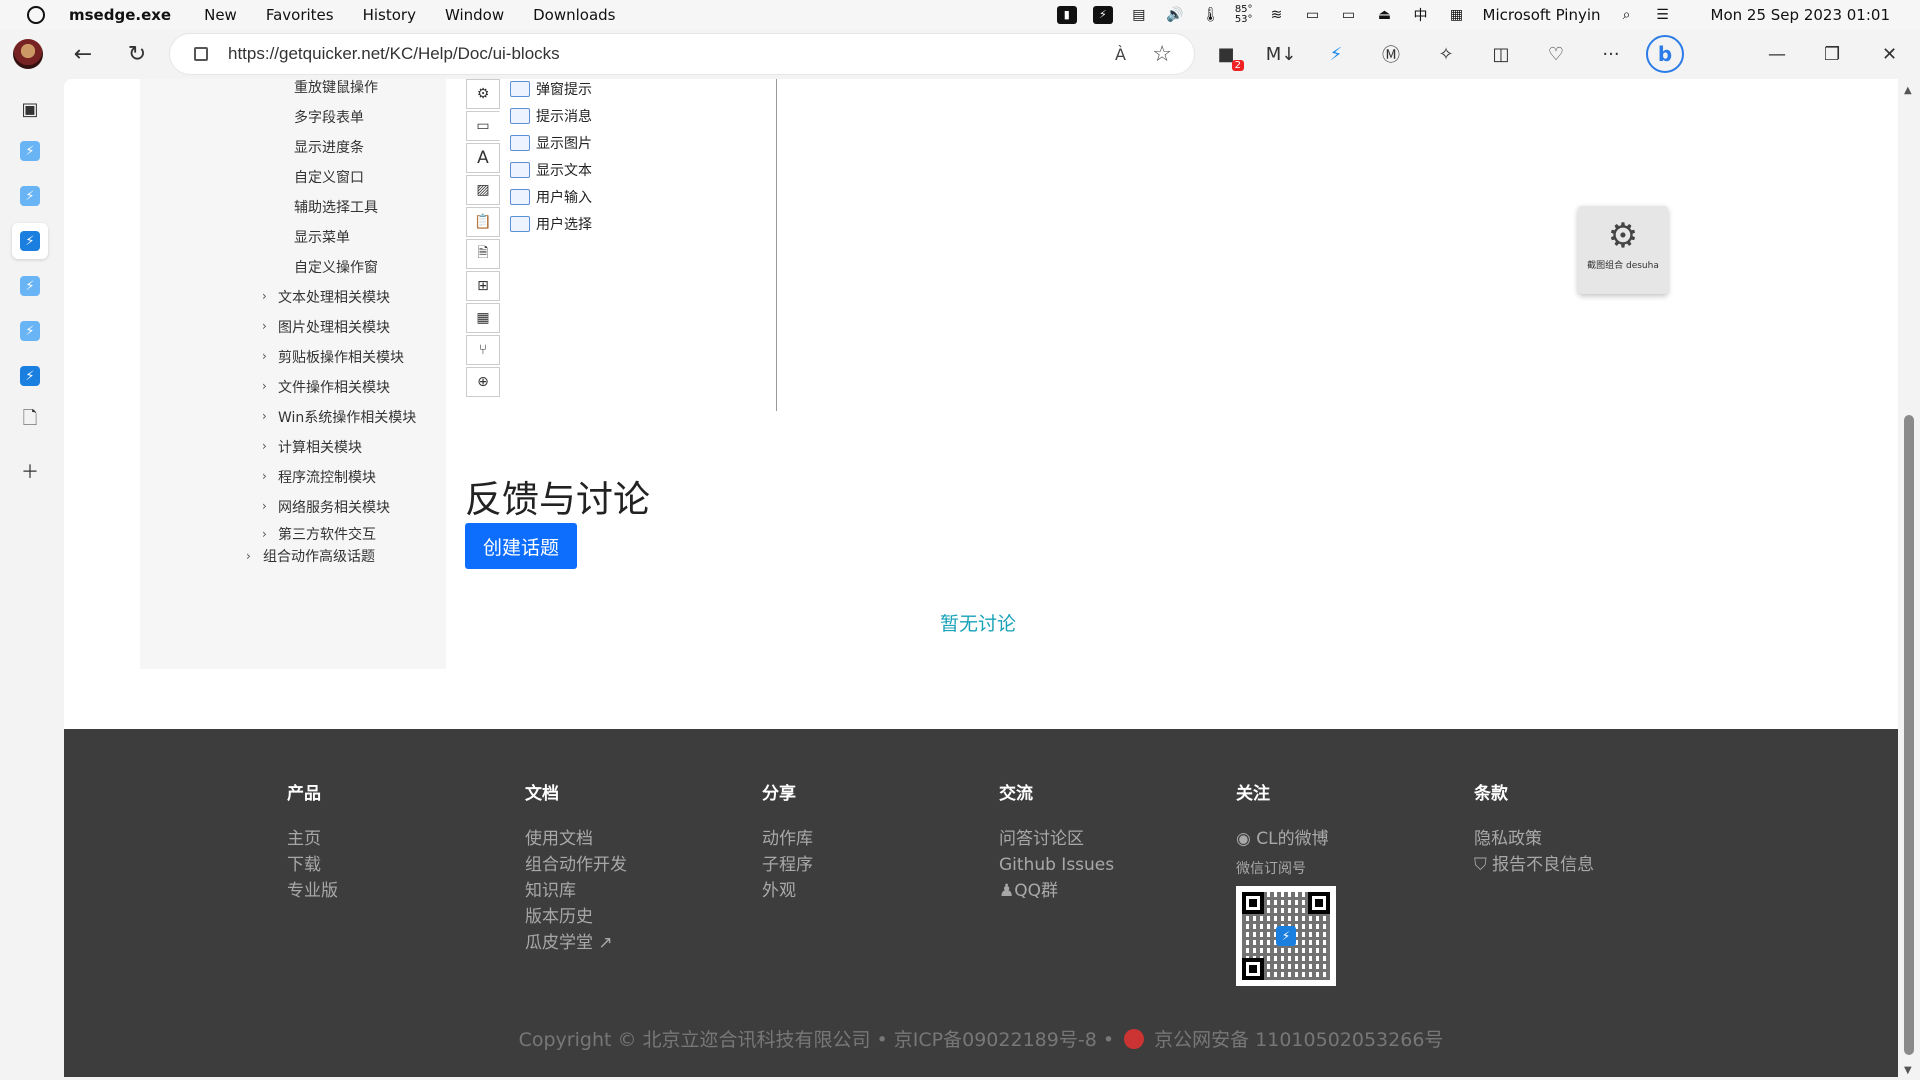 Image resolution: width=1920 pixels, height=1080 pixels. Describe the element at coordinates (551, 89) in the screenshot. I see `block-item: 弹窗提示` at that location.